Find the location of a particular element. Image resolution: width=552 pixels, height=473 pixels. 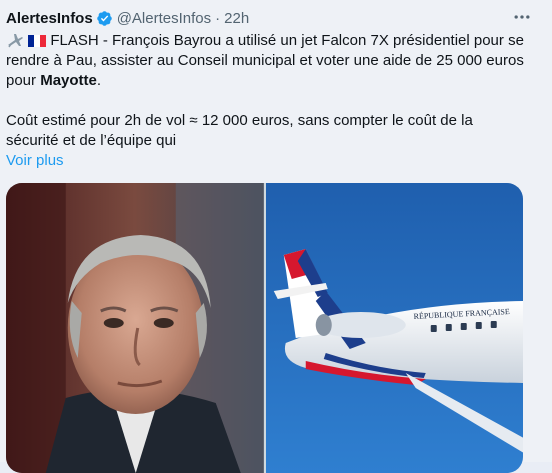

author-handle: @AlertesInfos is located at coordinates (164, 18).